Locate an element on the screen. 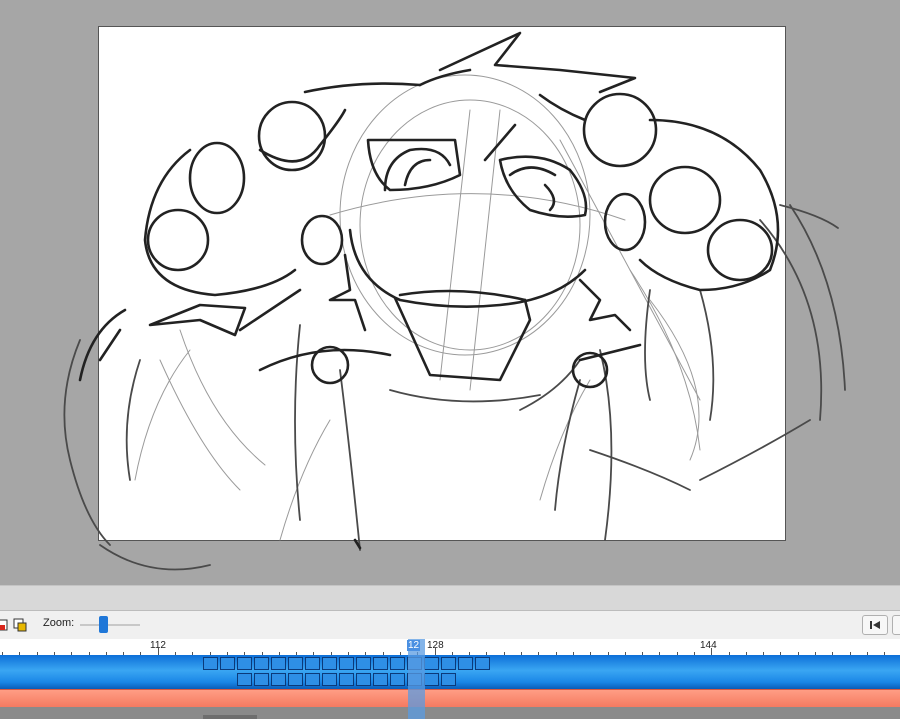 The height and width of the screenshot is (719, 900). next-frame-button is located at coordinates (896, 625).